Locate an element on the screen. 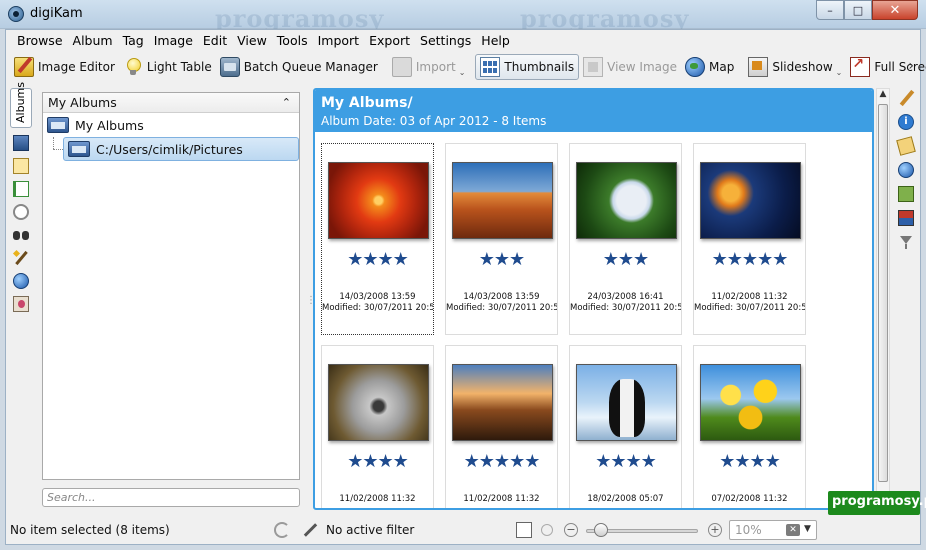 This screenshot has height=550, width=926. digikam-app-icon is located at coordinates (16, 14).